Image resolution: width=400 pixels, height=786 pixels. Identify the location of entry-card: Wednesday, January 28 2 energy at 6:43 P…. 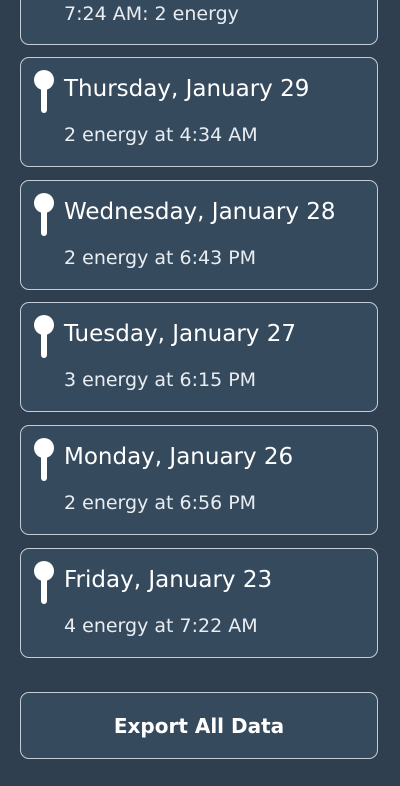
(199, 235).